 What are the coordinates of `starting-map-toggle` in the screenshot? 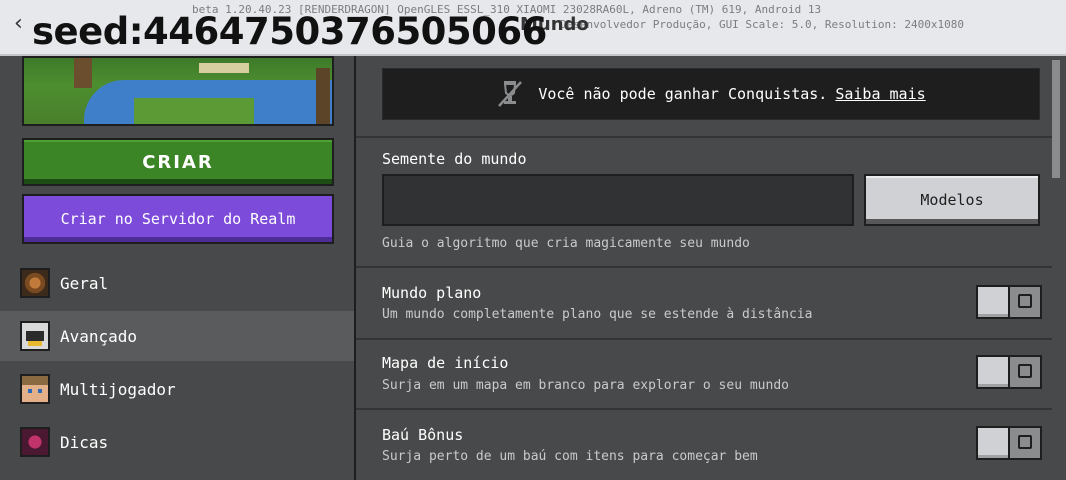 It's located at (1009, 372).